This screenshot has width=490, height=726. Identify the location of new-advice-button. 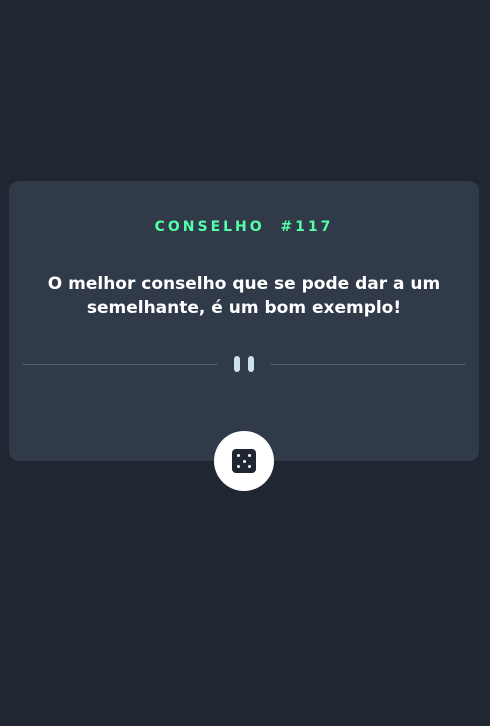
(244, 461).